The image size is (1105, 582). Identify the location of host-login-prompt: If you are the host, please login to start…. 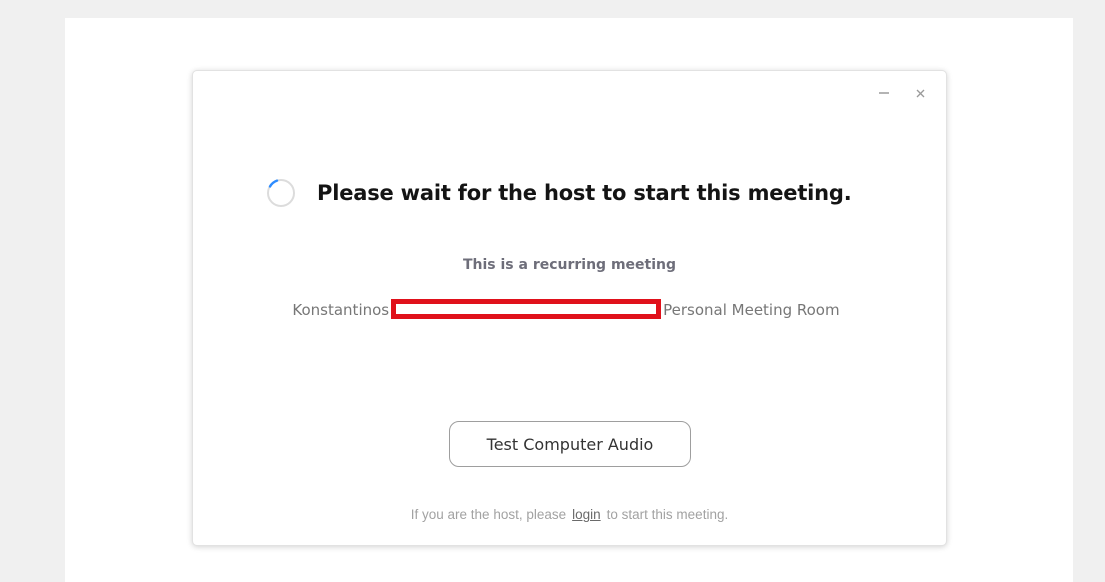
(569, 514).